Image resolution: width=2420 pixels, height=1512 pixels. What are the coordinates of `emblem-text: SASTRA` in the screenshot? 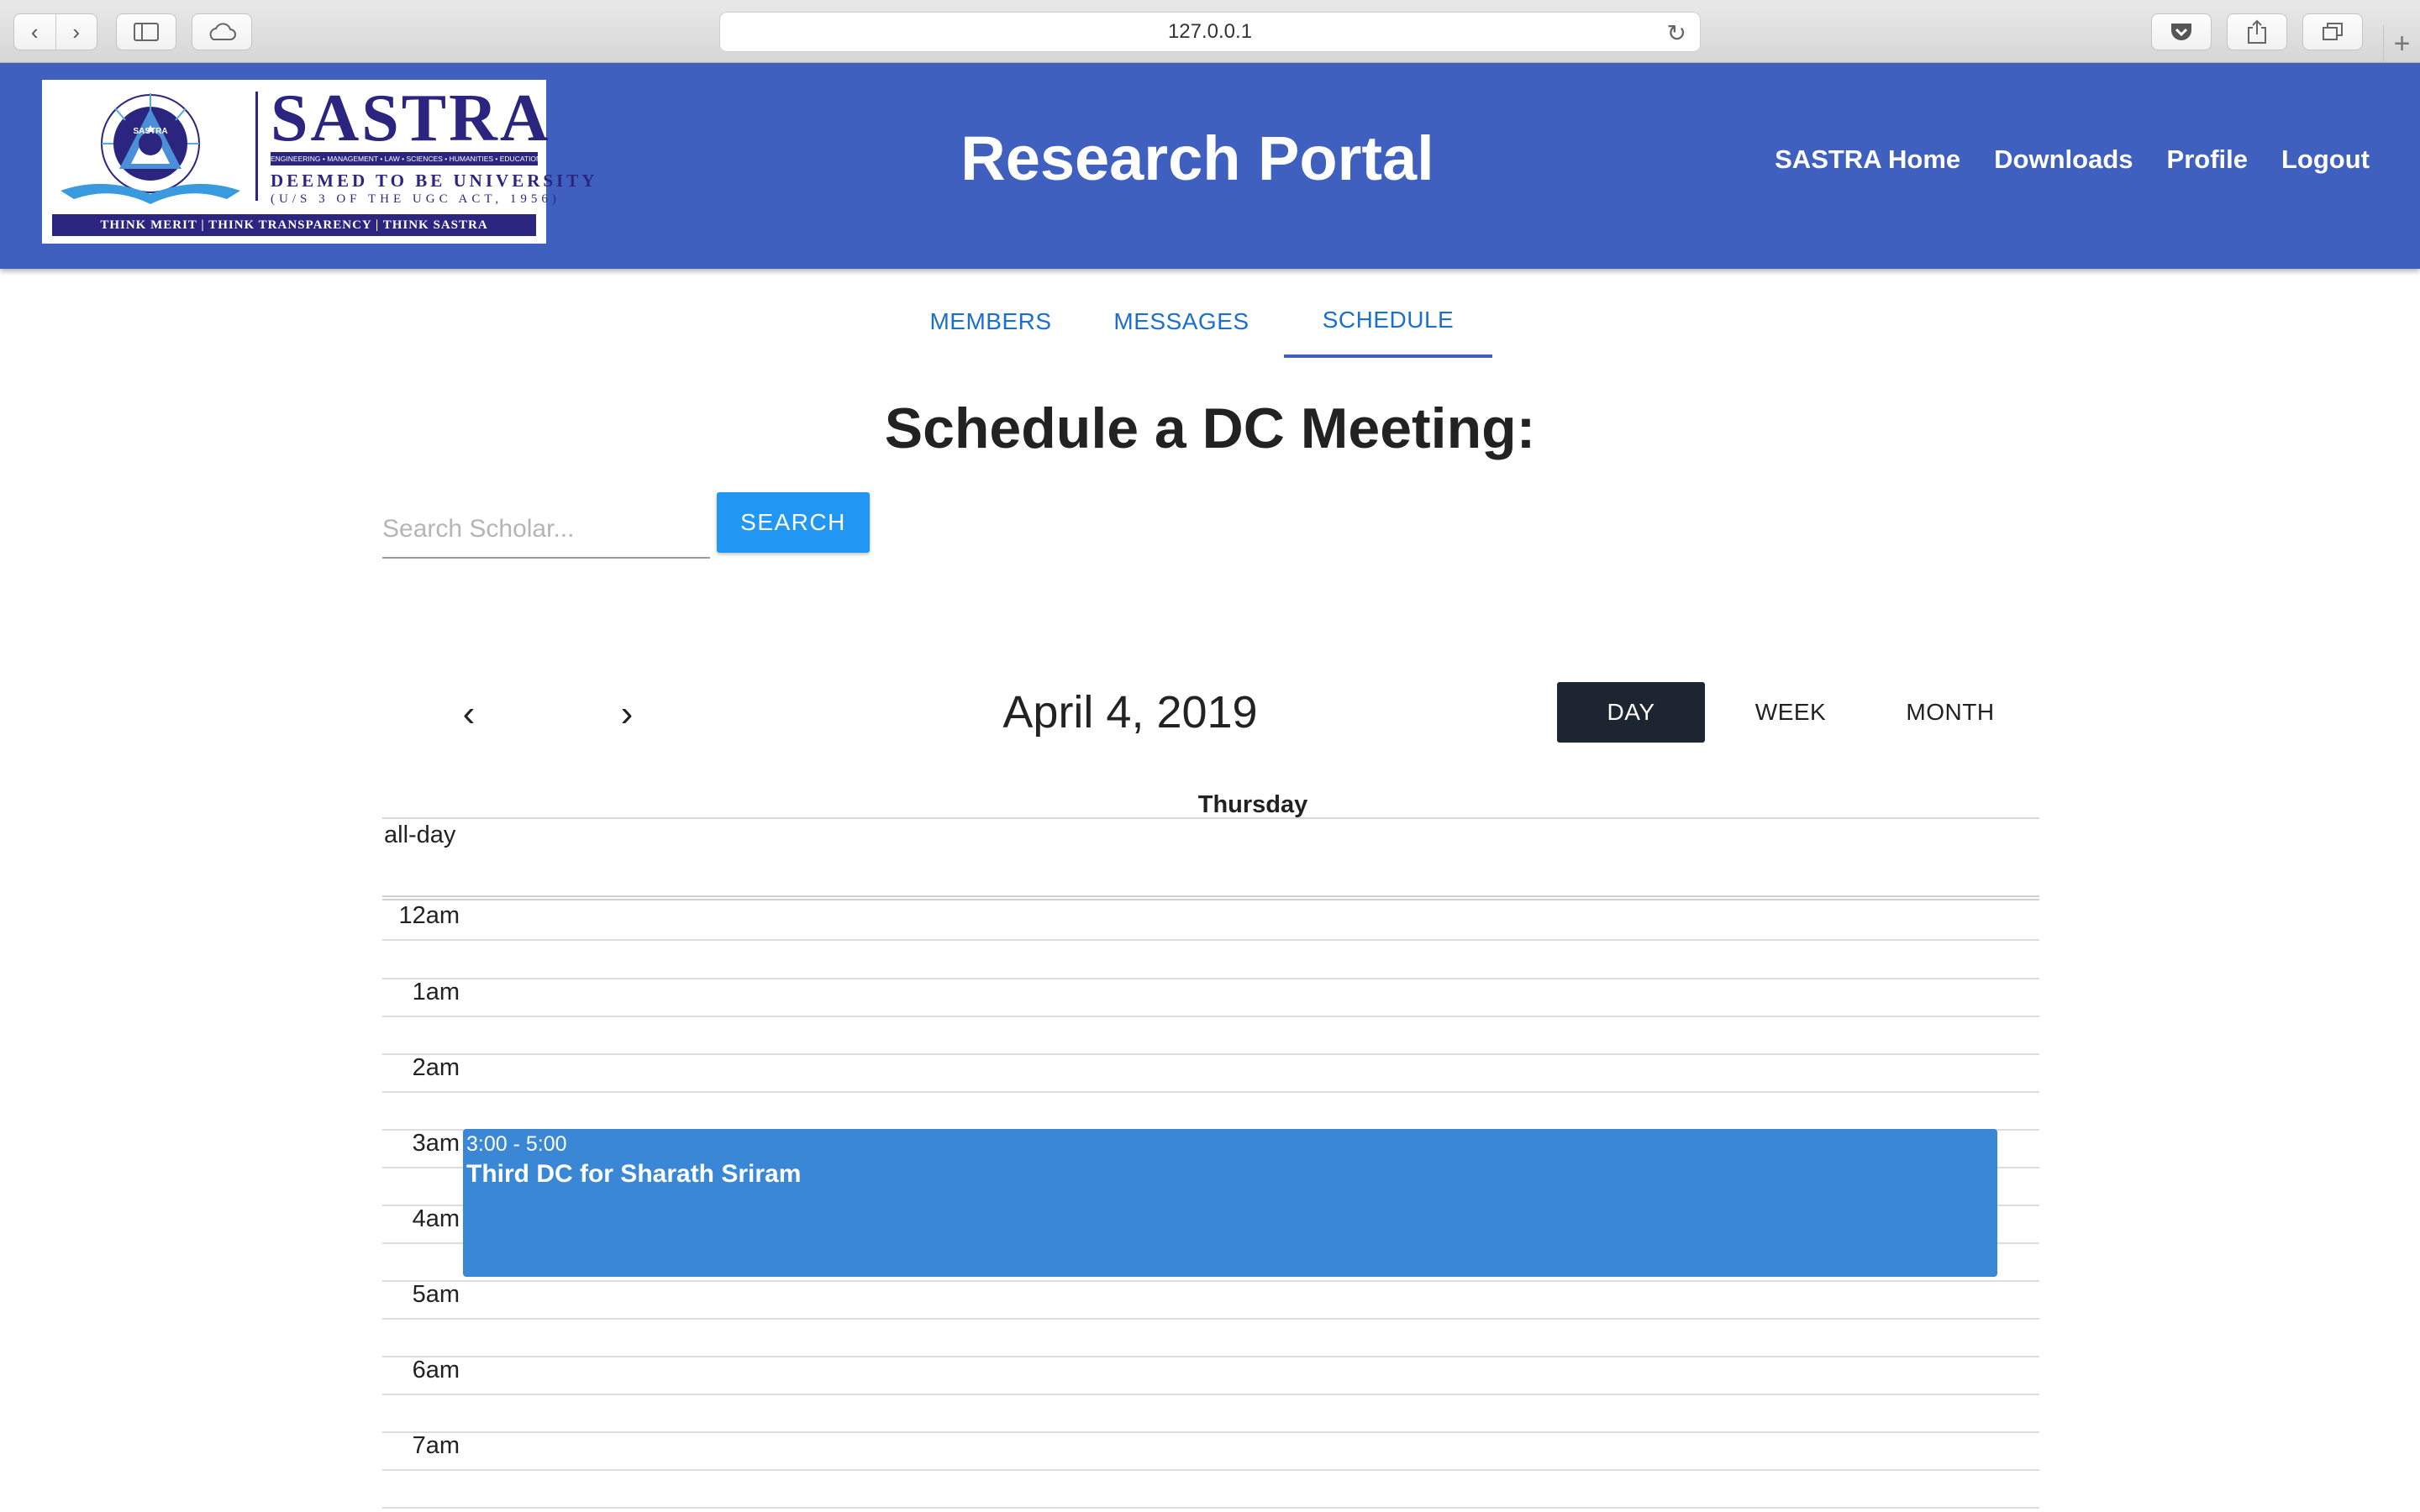 It's located at (150, 131).